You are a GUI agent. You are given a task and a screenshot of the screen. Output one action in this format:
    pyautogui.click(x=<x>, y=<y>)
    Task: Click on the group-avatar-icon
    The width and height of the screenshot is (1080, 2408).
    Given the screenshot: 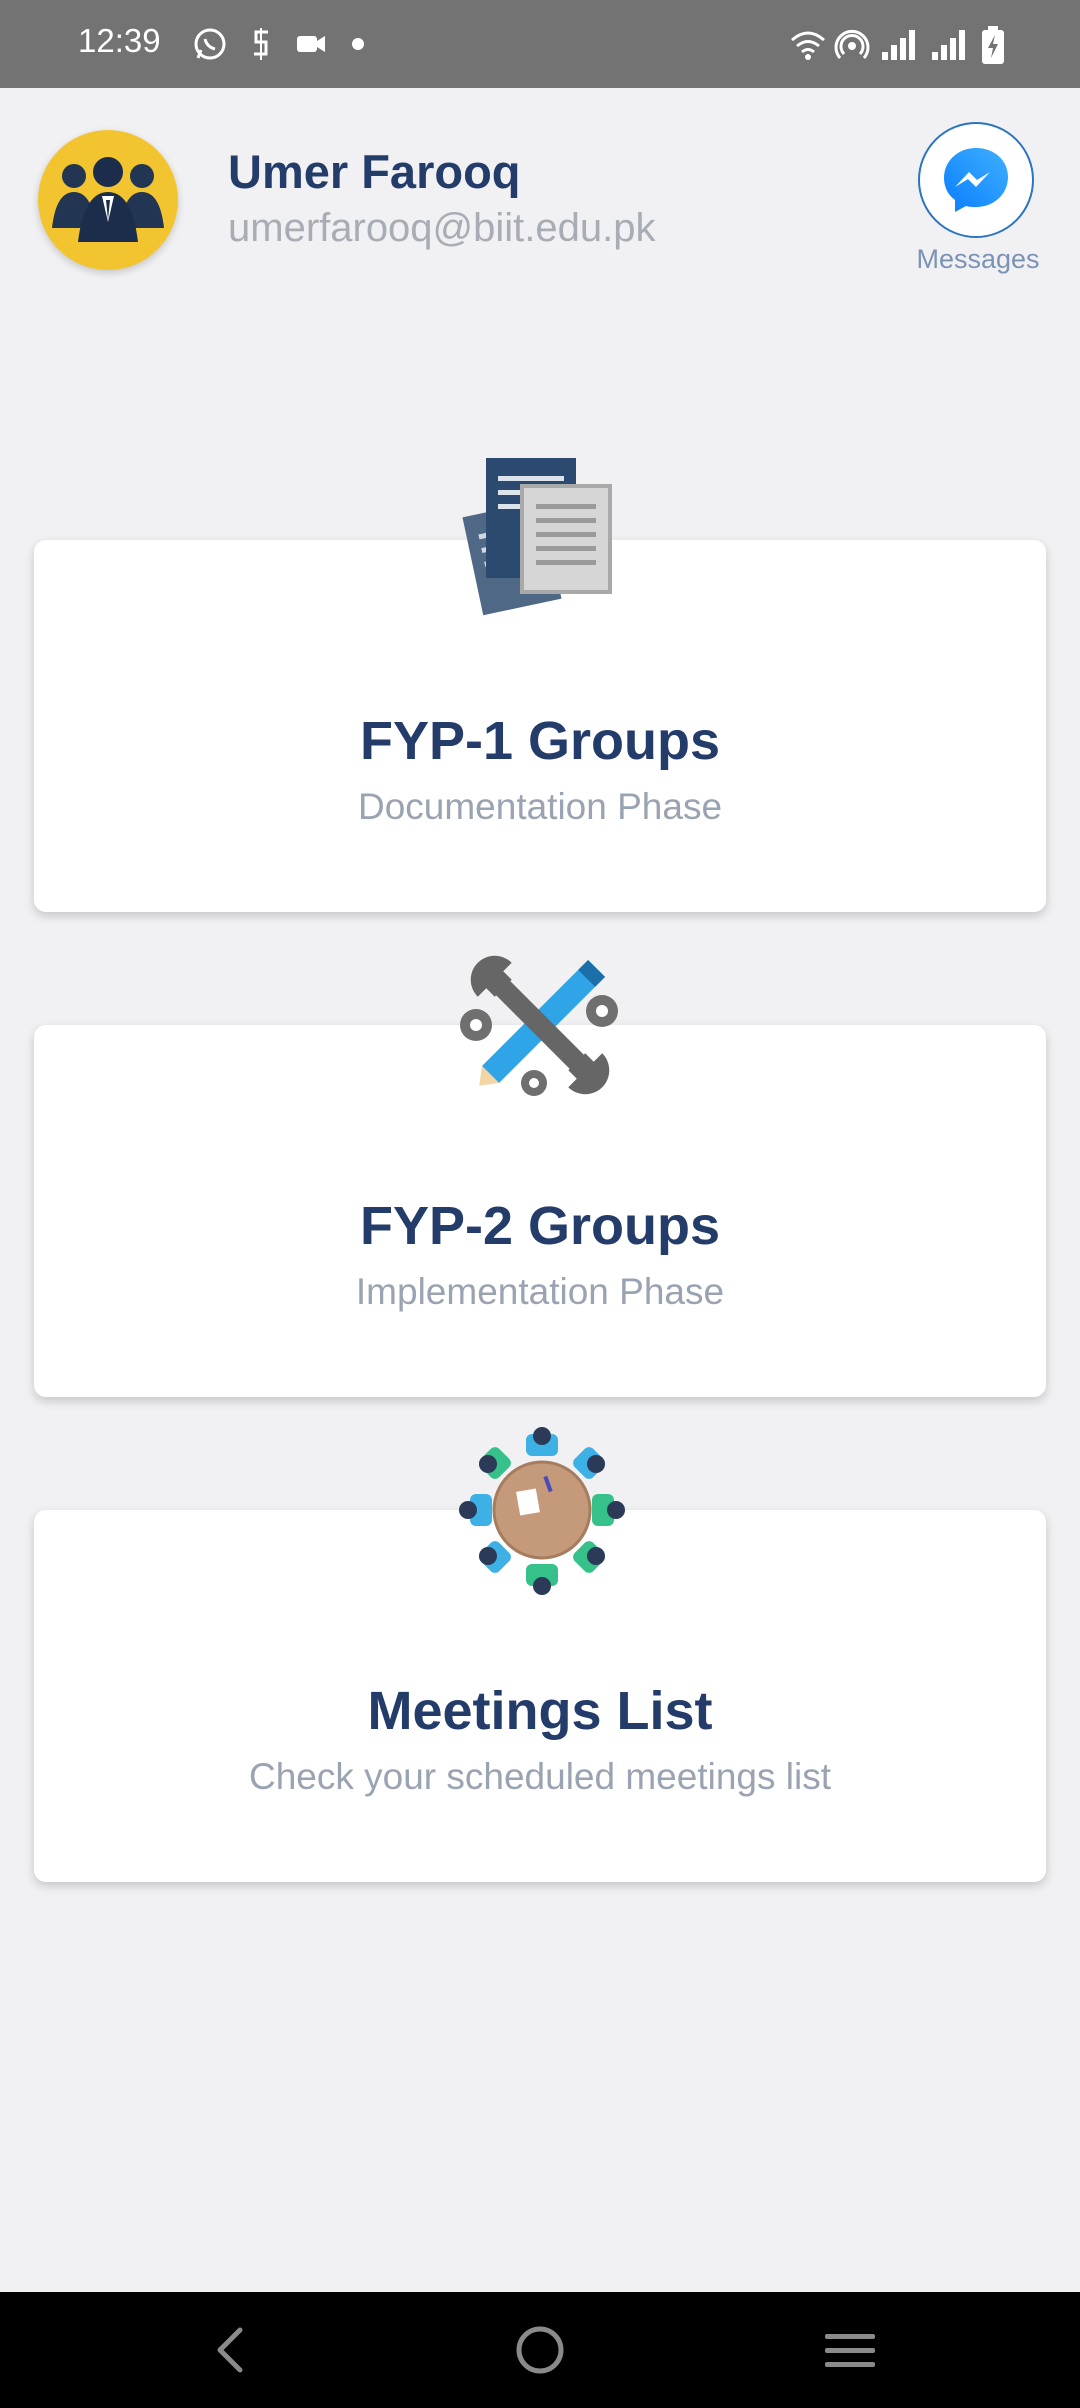 What is the action you would take?
    pyautogui.click(x=108, y=199)
    